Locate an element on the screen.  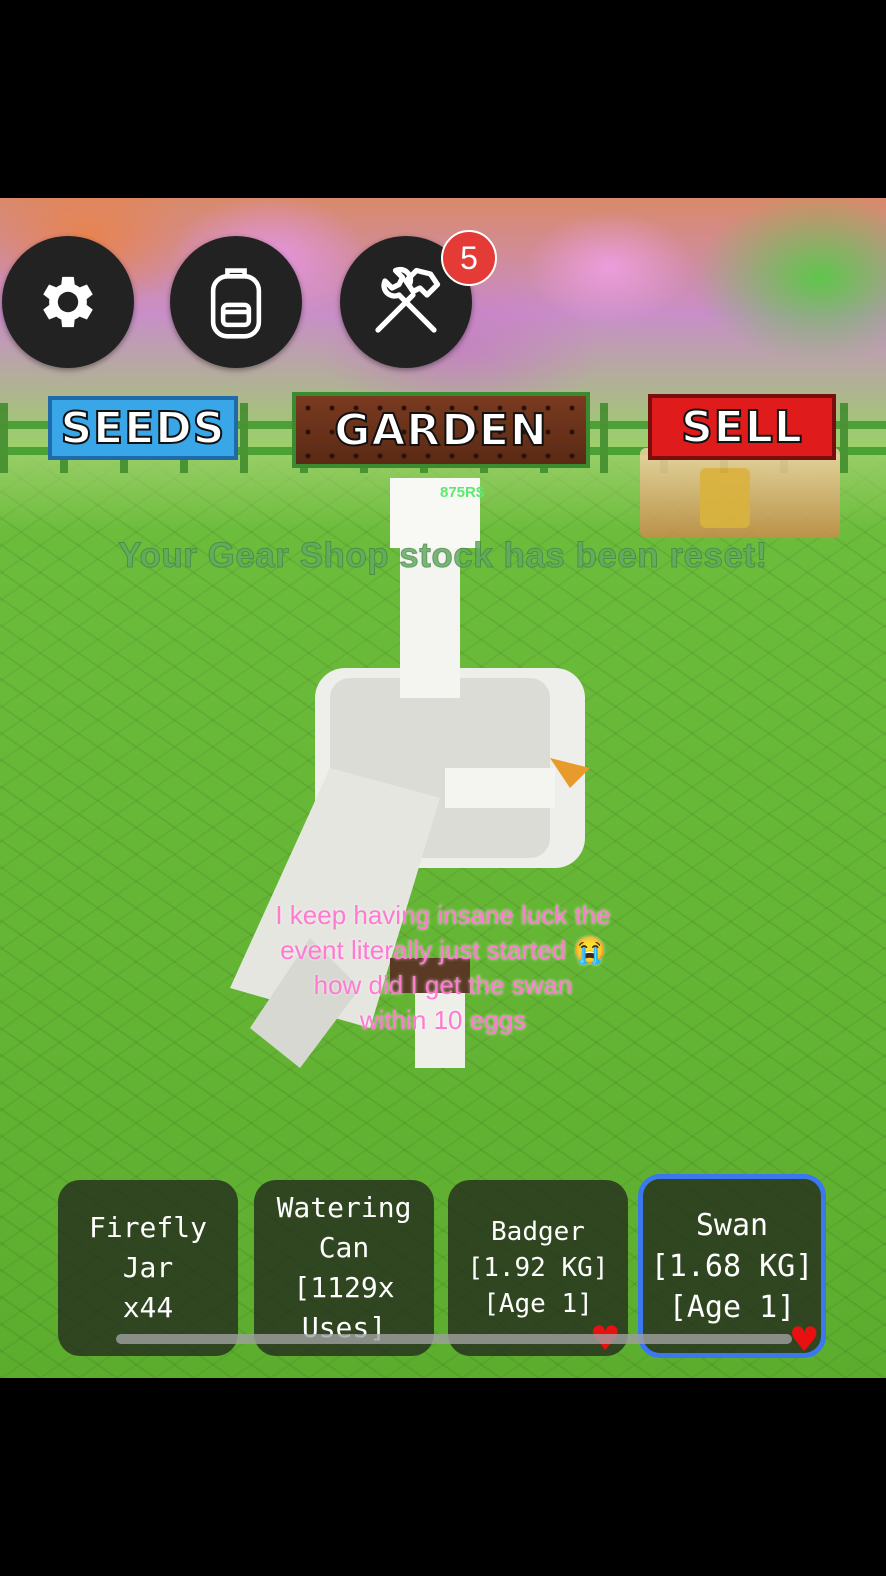
sell-stall is located at coordinates (740, 493).